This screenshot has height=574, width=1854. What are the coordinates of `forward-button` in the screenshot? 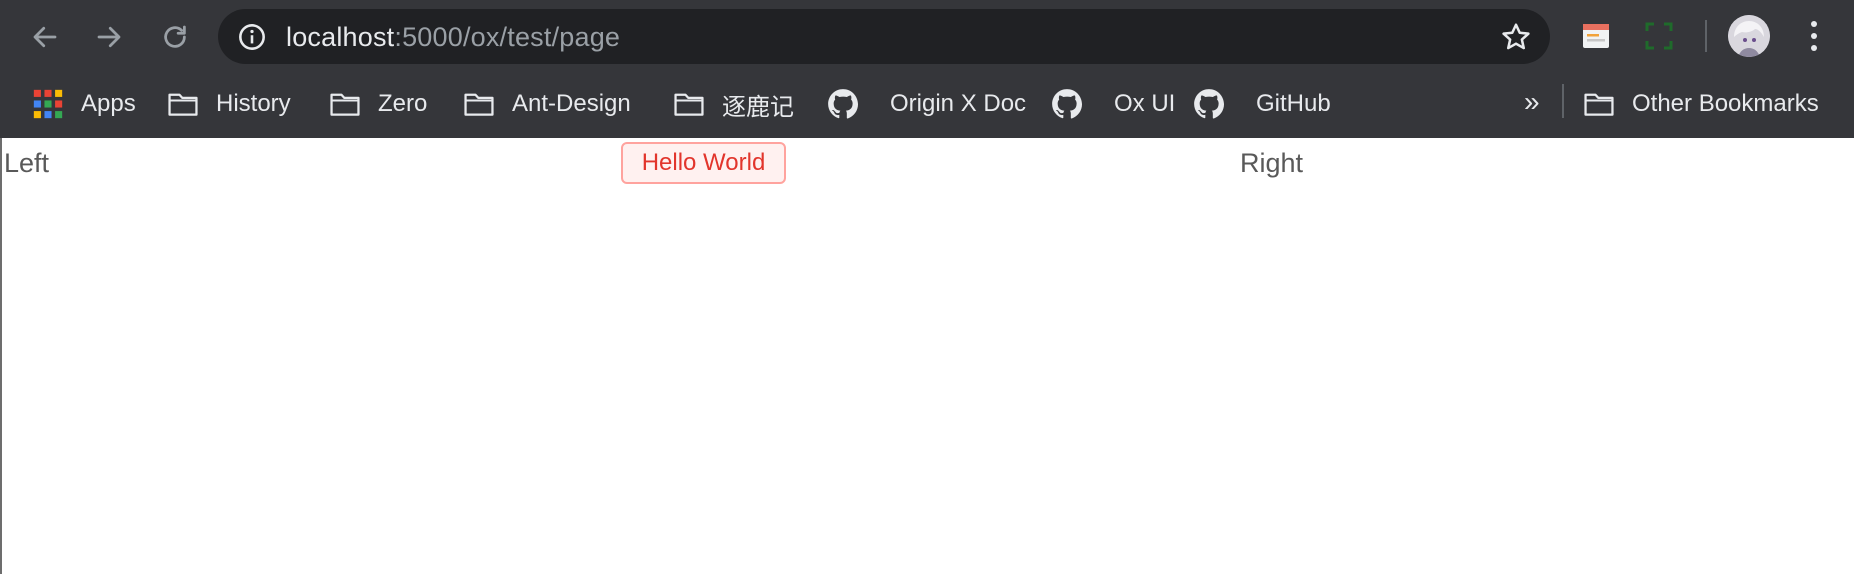 It's located at (109, 37).